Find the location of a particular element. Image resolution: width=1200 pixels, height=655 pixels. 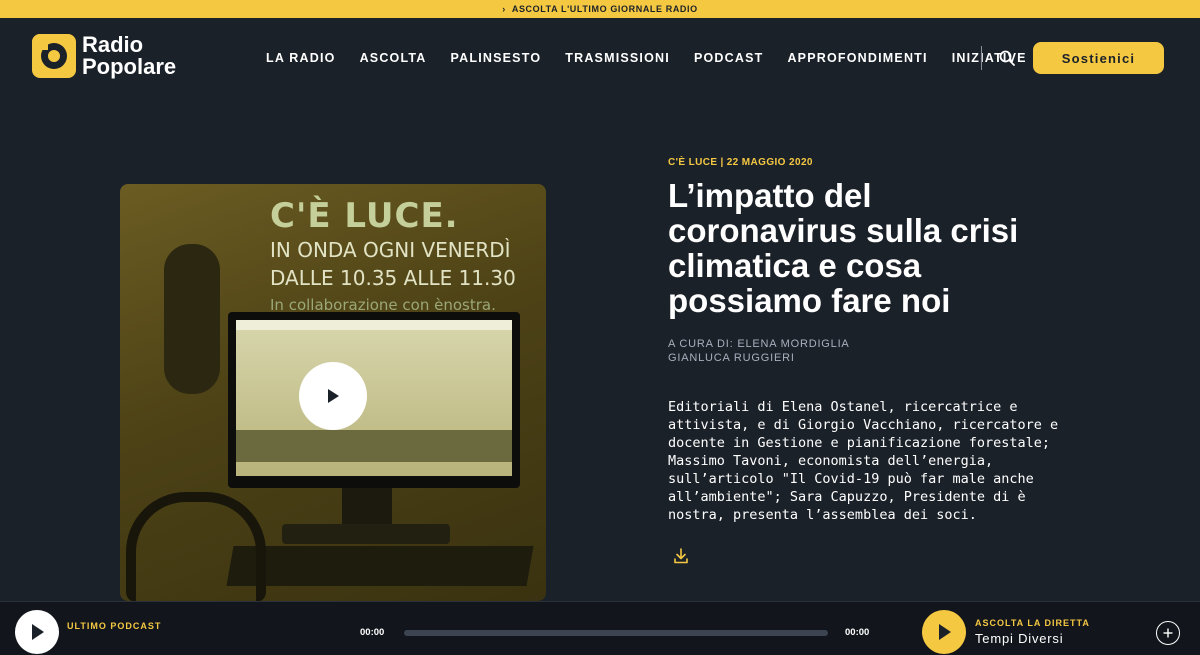

nav-item-palinsesto: PALINSESTO is located at coordinates (496, 58).